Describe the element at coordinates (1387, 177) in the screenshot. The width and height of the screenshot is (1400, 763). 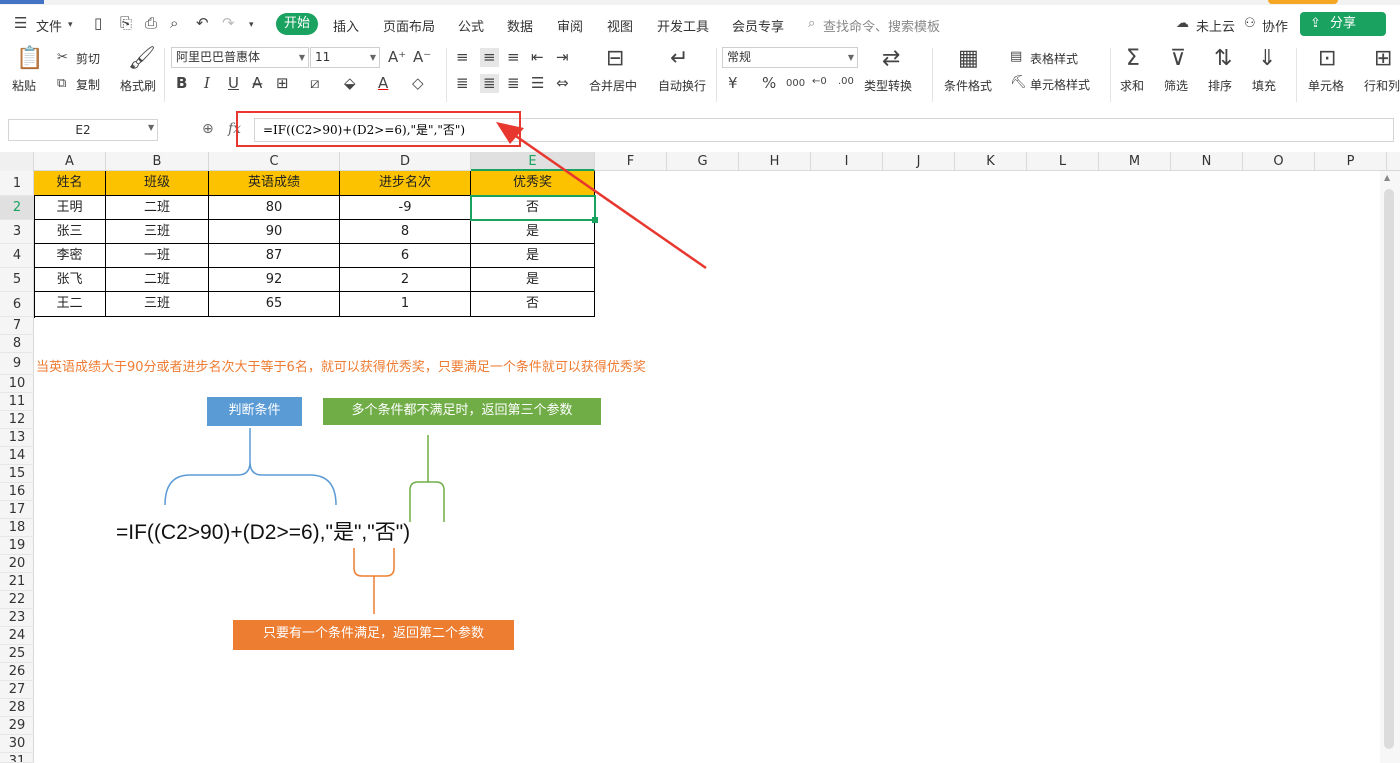
I see `scroll-up-icon: ▲` at that location.